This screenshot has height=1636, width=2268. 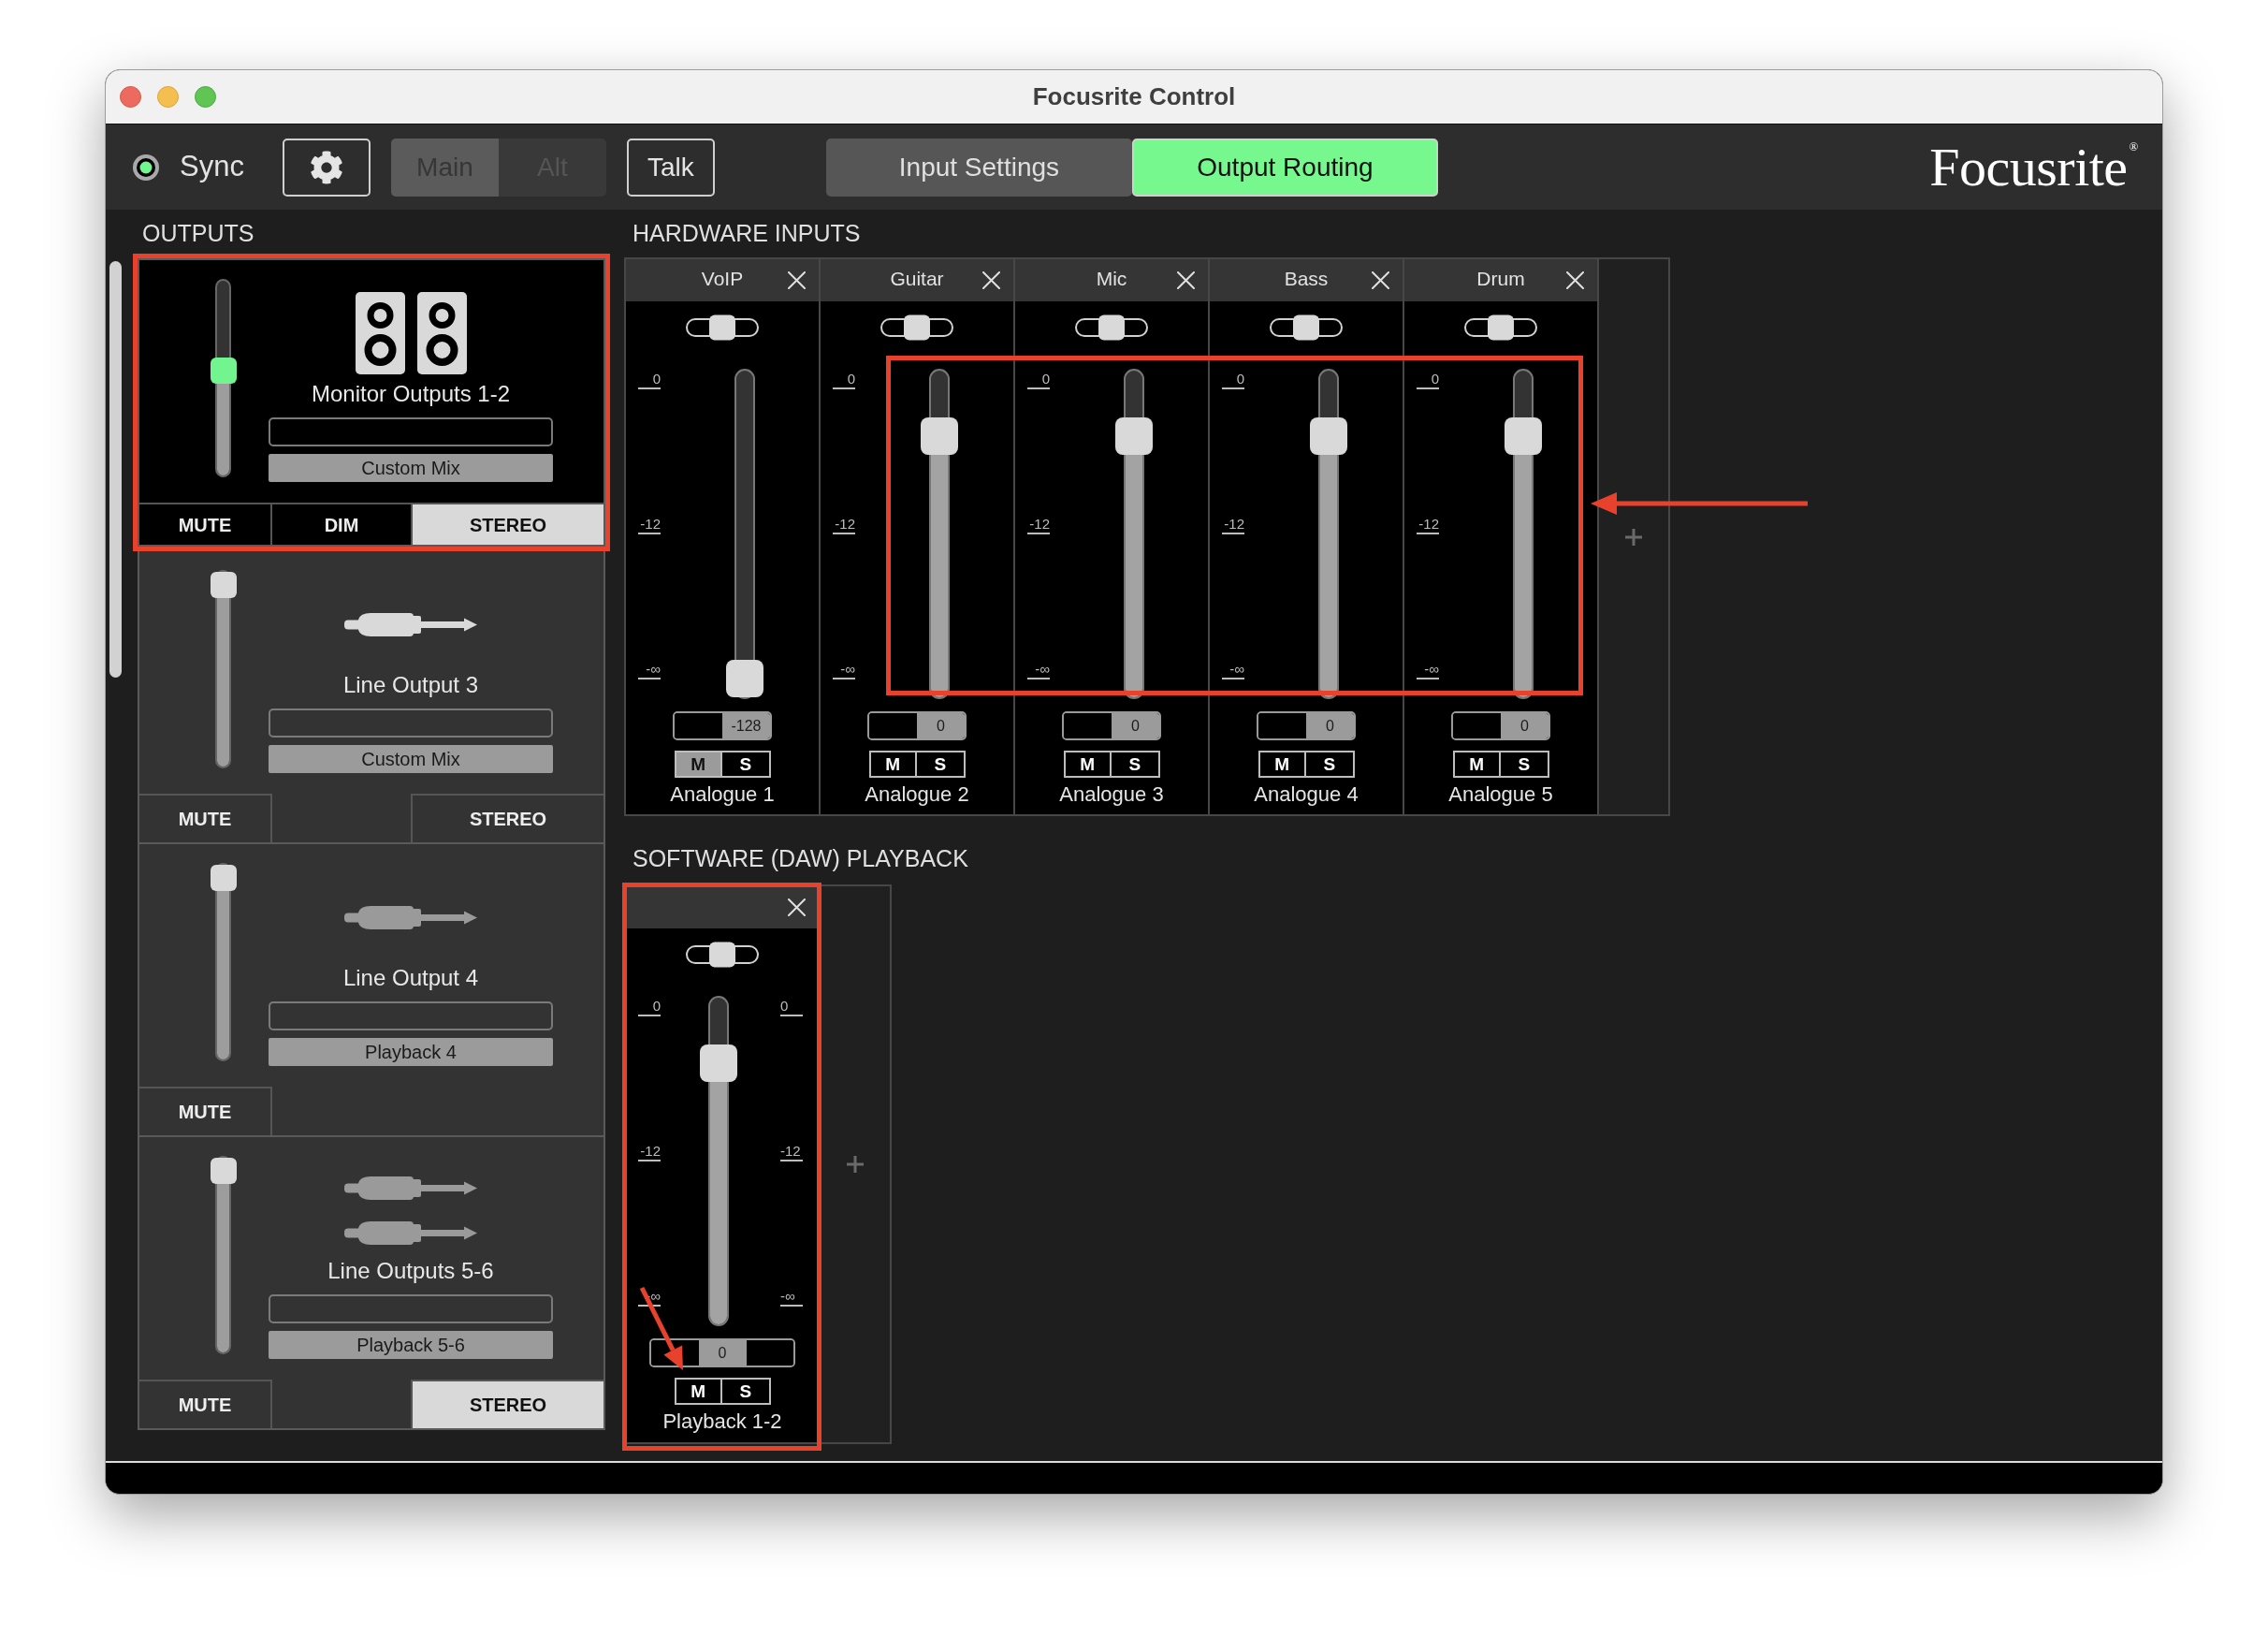 I want to click on brand-logo: Focusrite$^{®}$, so click(x=2034, y=167).